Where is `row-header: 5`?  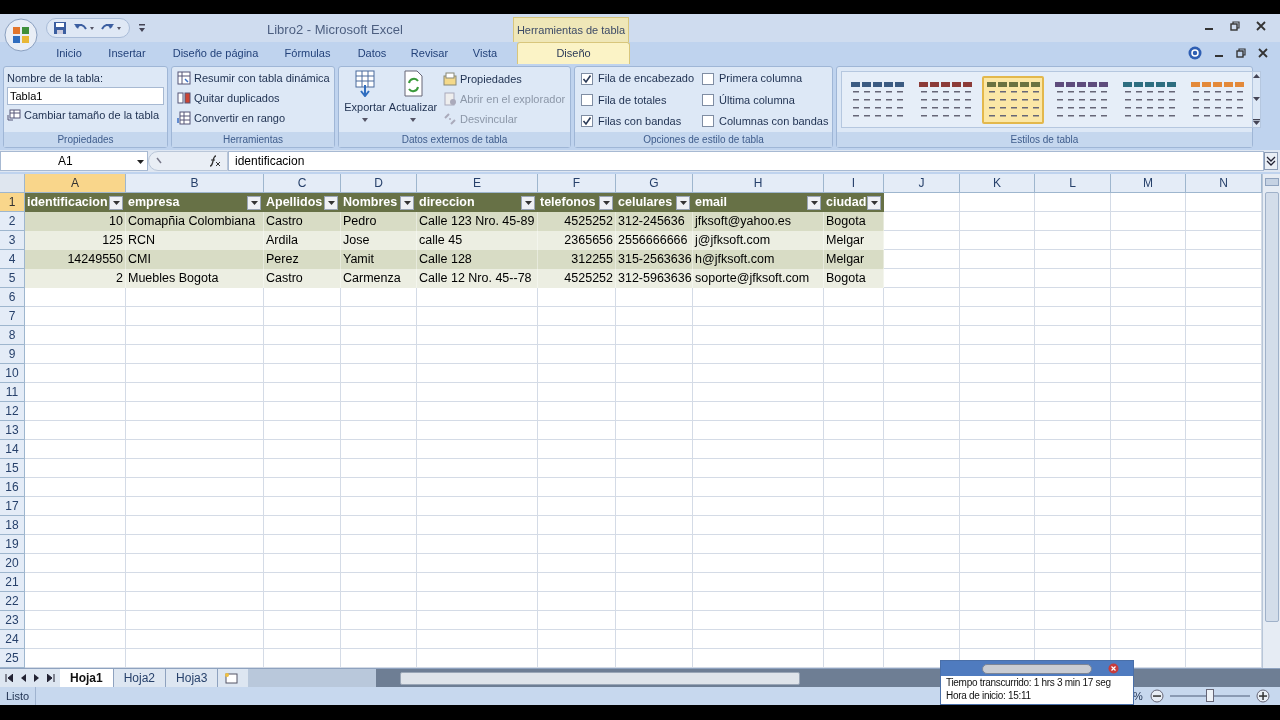
row-header: 5 is located at coordinates (12, 278).